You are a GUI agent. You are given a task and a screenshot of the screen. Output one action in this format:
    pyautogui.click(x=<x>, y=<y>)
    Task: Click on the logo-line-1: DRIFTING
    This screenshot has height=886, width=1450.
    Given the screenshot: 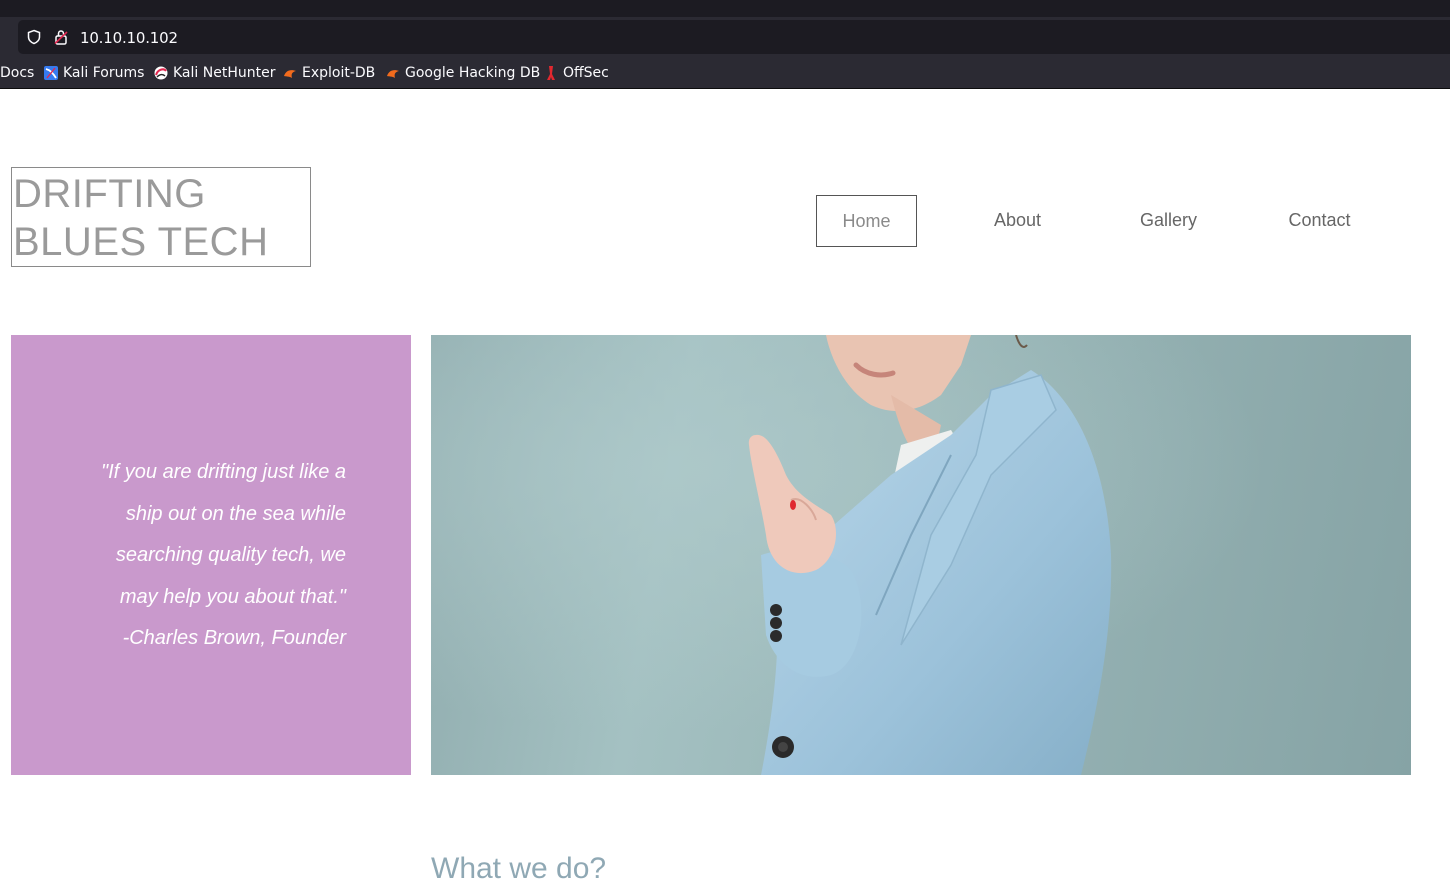 What is the action you would take?
    pyautogui.click(x=109, y=194)
    